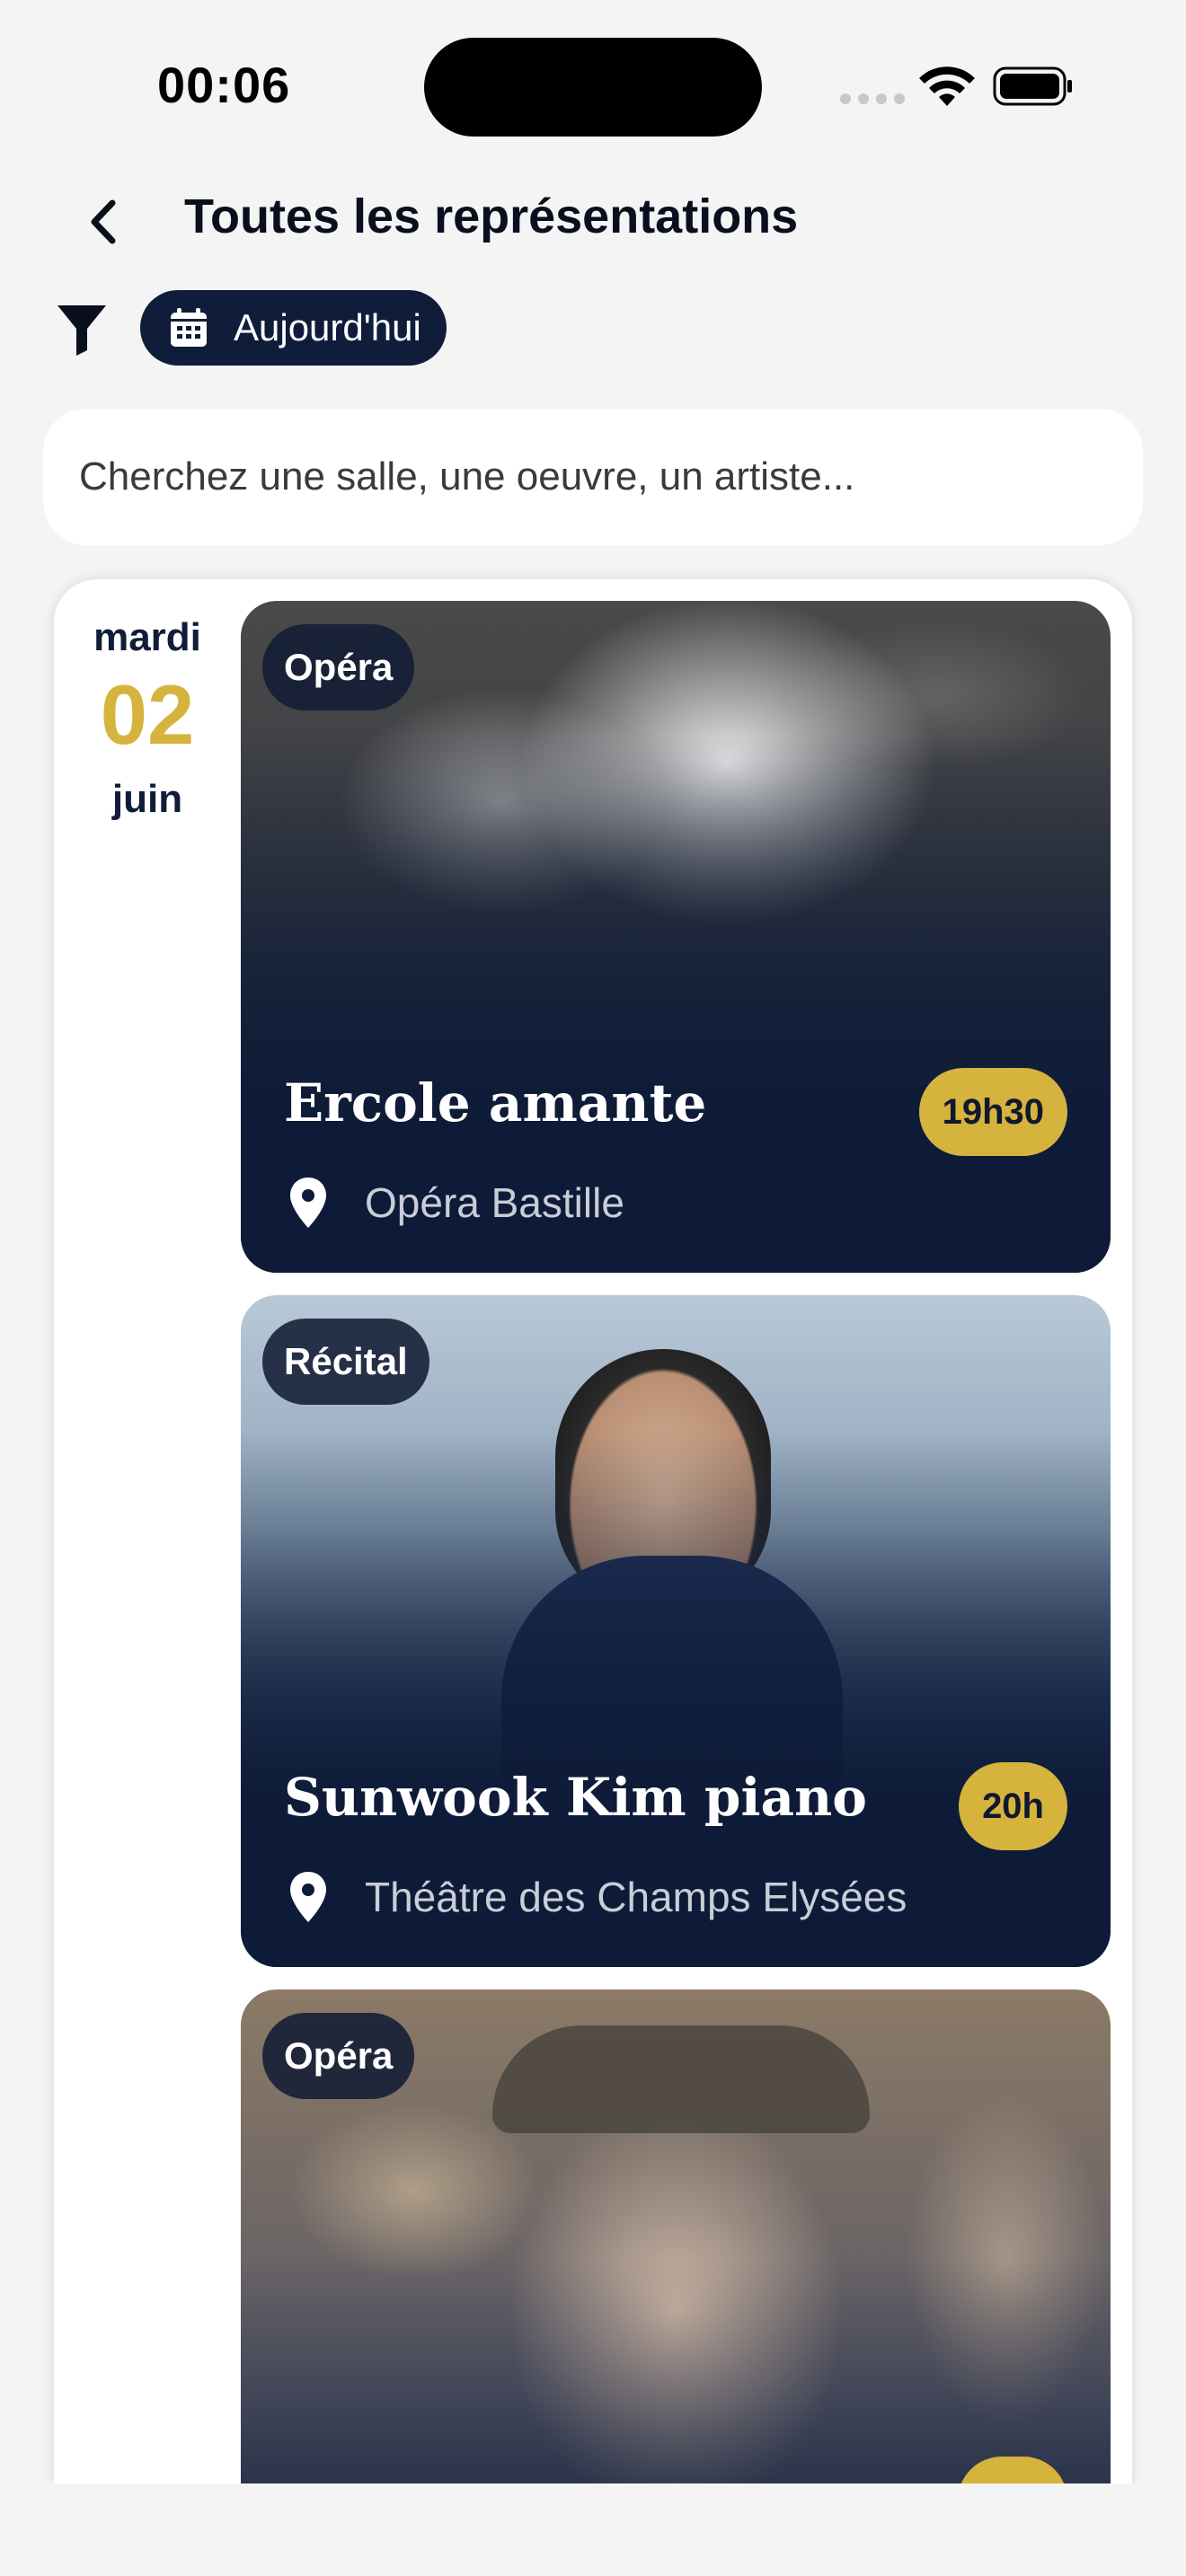 The image size is (1186, 2576). What do you see at coordinates (872, 98) in the screenshot?
I see `cellular-signal-icon` at bounding box center [872, 98].